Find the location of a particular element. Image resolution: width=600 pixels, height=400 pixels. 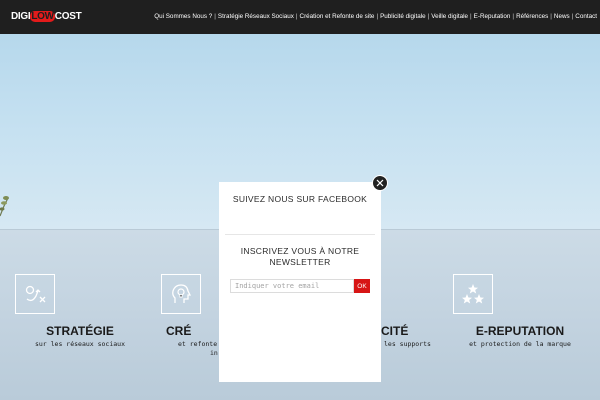

digilowcost-logo: DIGILOWCOST is located at coordinates (46, 17).